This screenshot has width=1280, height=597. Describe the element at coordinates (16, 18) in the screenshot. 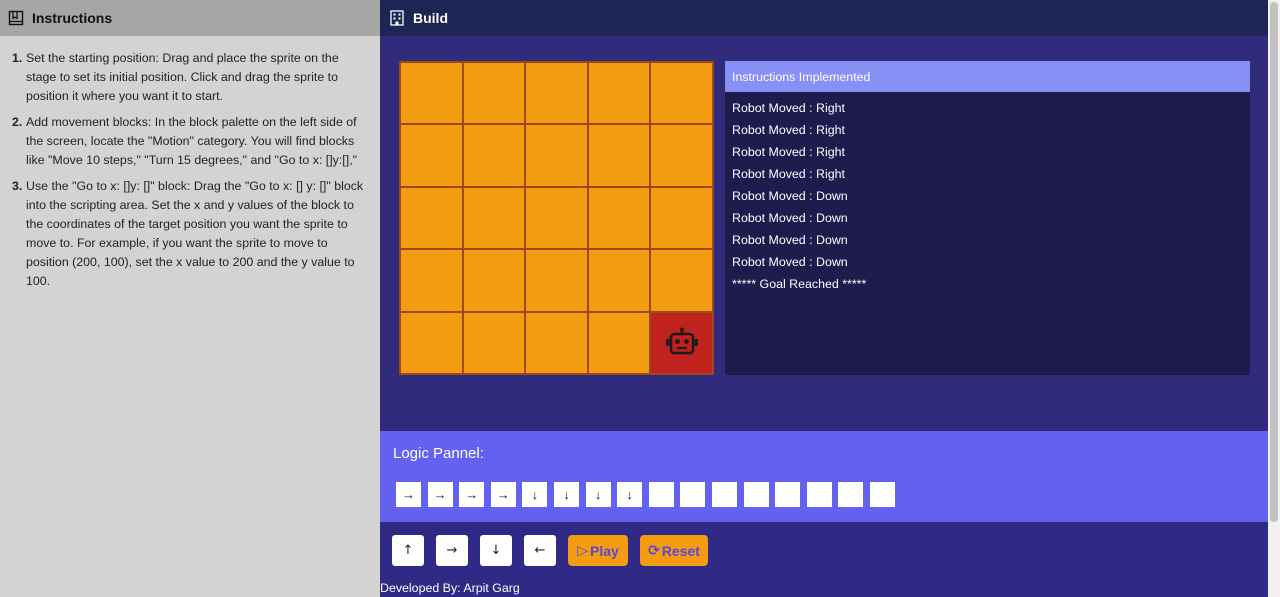

I see `book-icon` at that location.